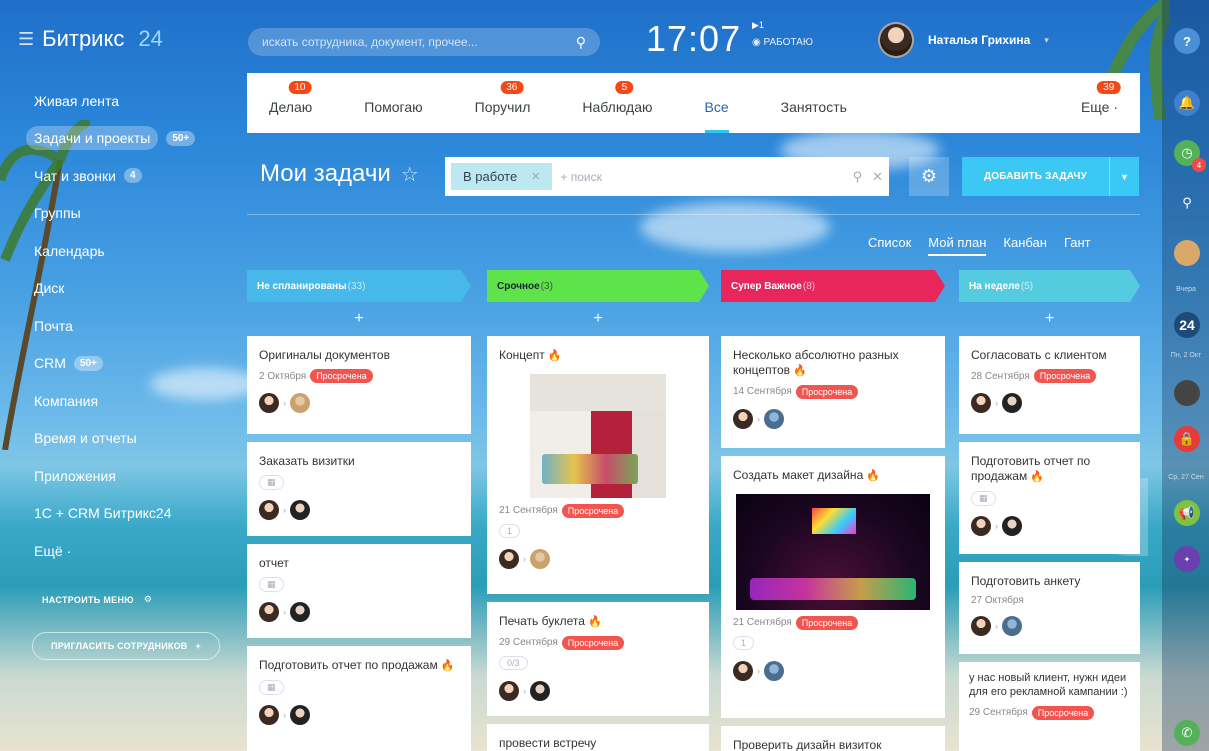  I want to click on fire-icon: 🔥, so click(873, 476).